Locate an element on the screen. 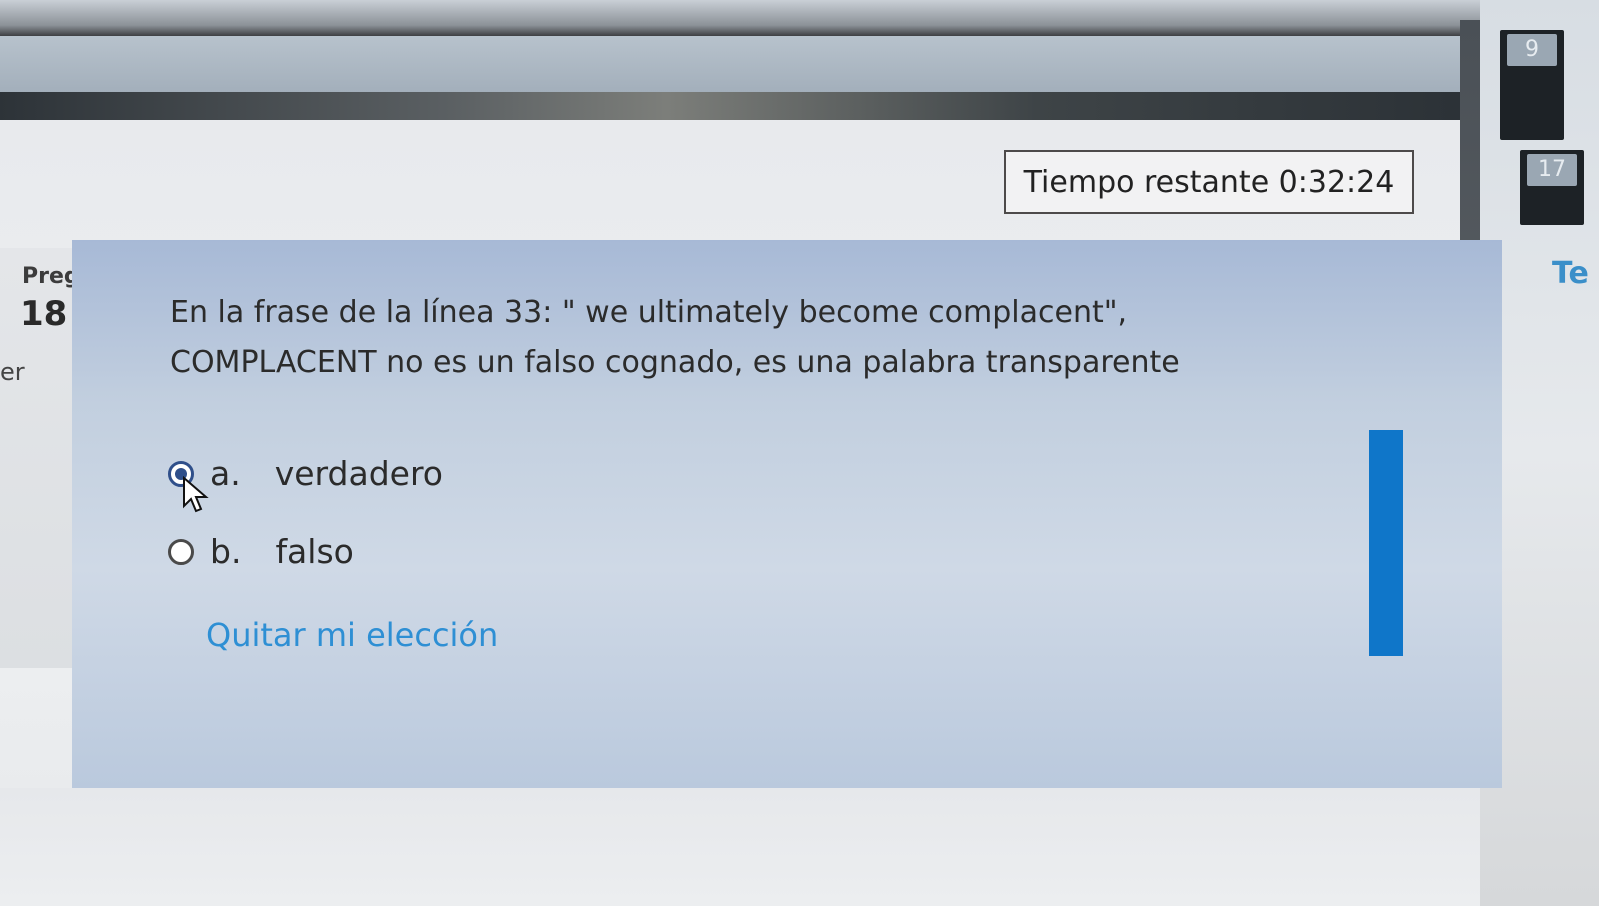 The height and width of the screenshot is (906, 1599). question-info-panel: Pregun 18 er is located at coordinates (55, 458).